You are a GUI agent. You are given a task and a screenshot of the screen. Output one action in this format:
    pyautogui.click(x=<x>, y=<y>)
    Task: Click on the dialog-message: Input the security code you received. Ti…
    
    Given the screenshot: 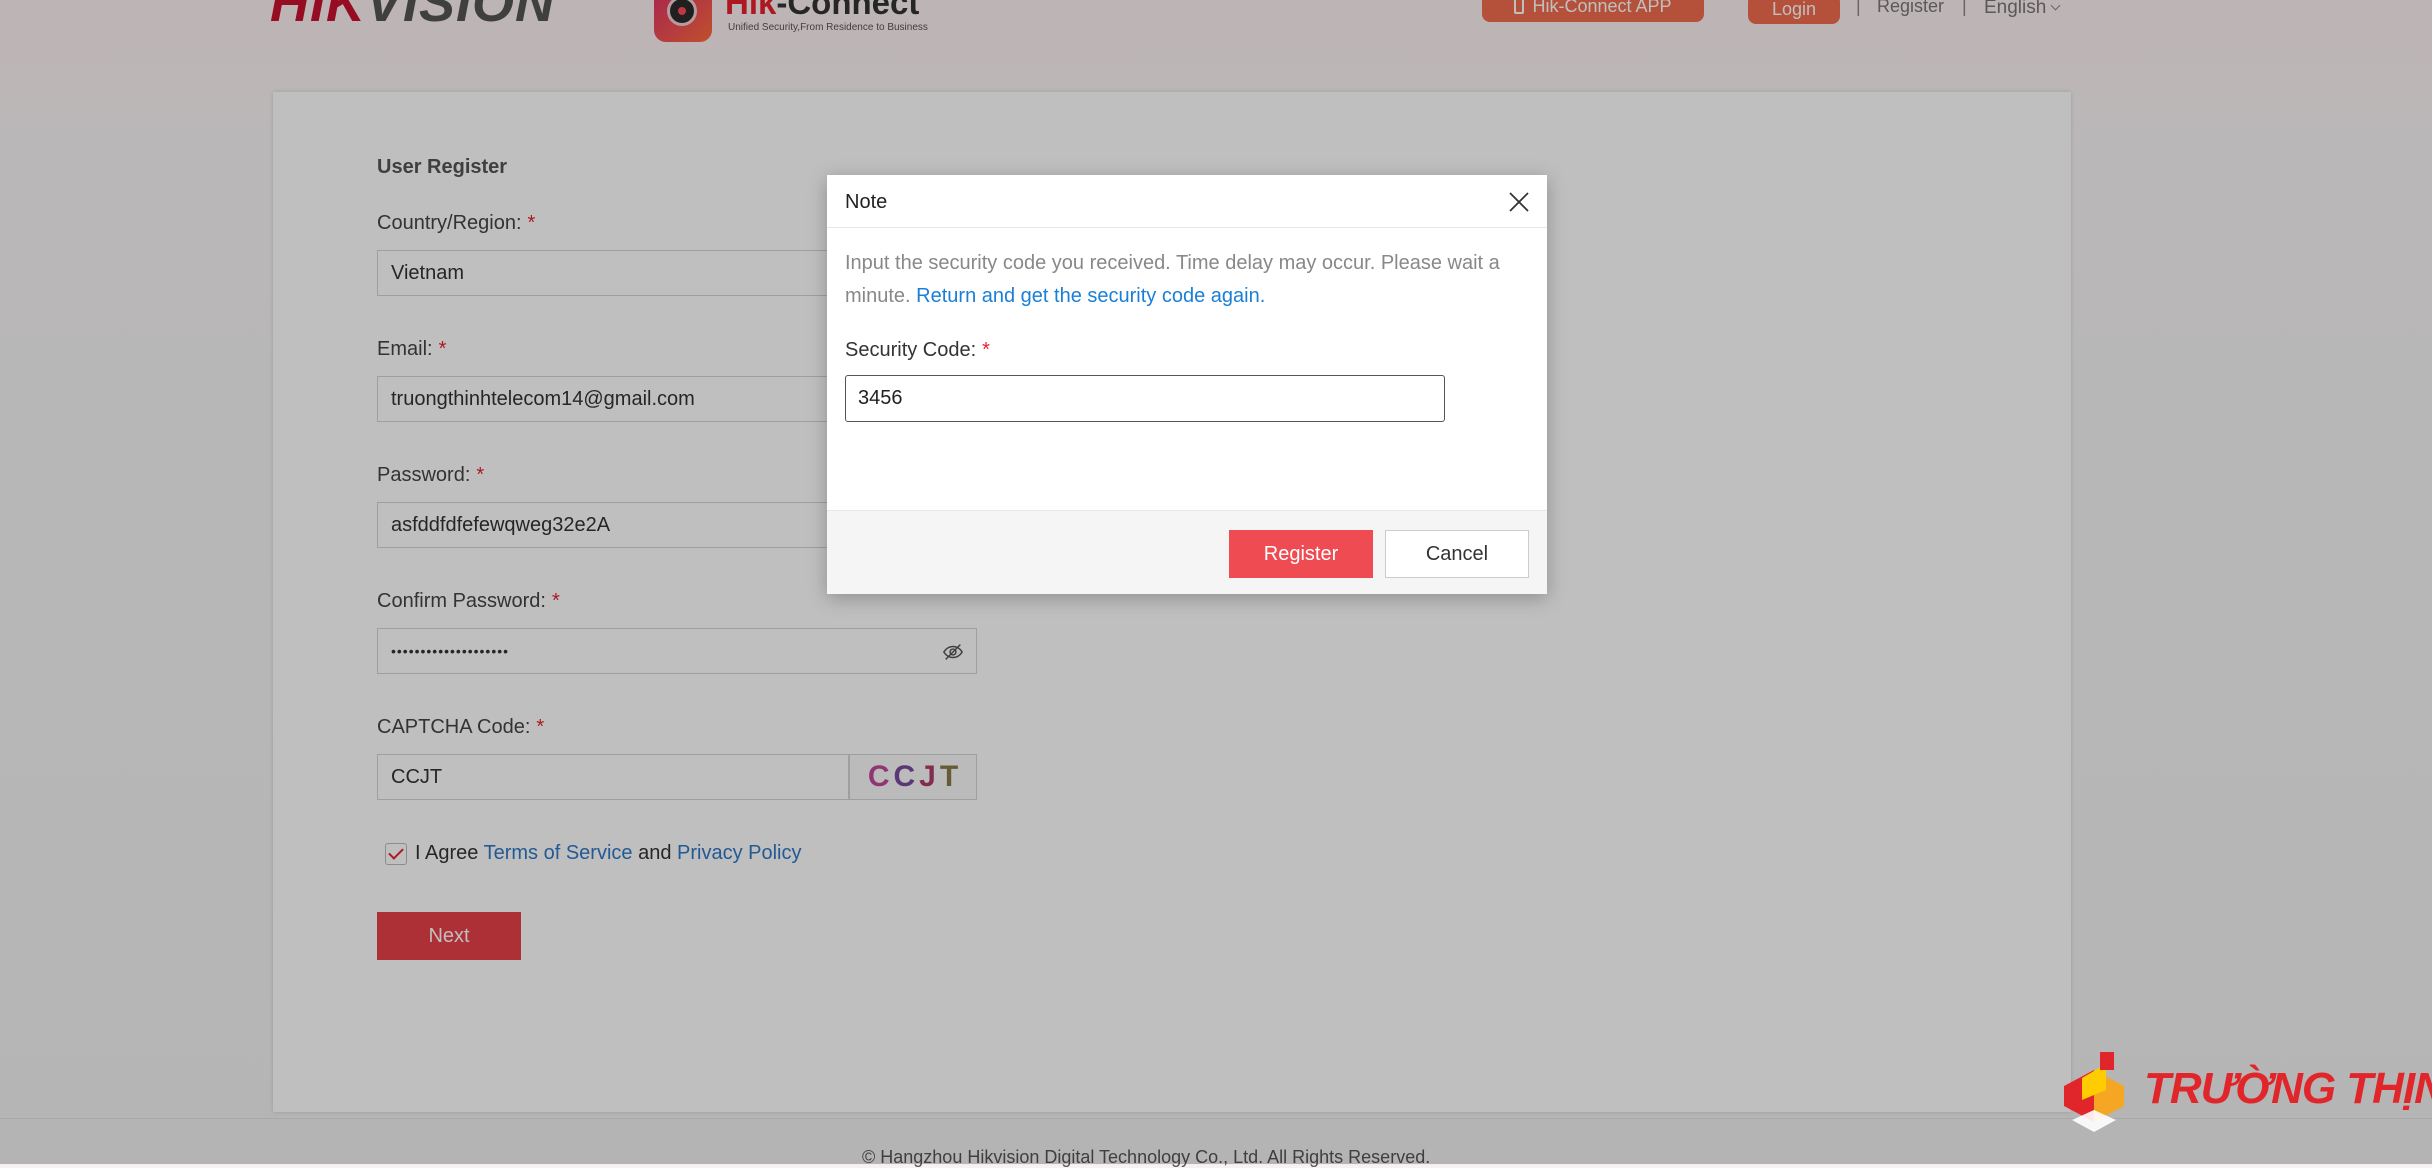 What is the action you would take?
    pyautogui.click(x=1172, y=279)
    